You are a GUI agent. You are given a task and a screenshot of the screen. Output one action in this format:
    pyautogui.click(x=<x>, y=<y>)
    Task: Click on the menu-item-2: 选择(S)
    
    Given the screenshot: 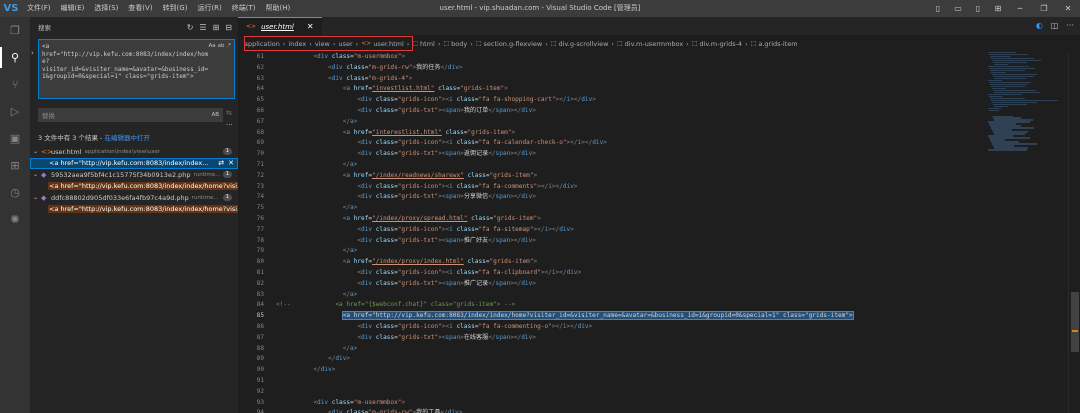 What is the action you would take?
    pyautogui.click(x=106, y=8)
    